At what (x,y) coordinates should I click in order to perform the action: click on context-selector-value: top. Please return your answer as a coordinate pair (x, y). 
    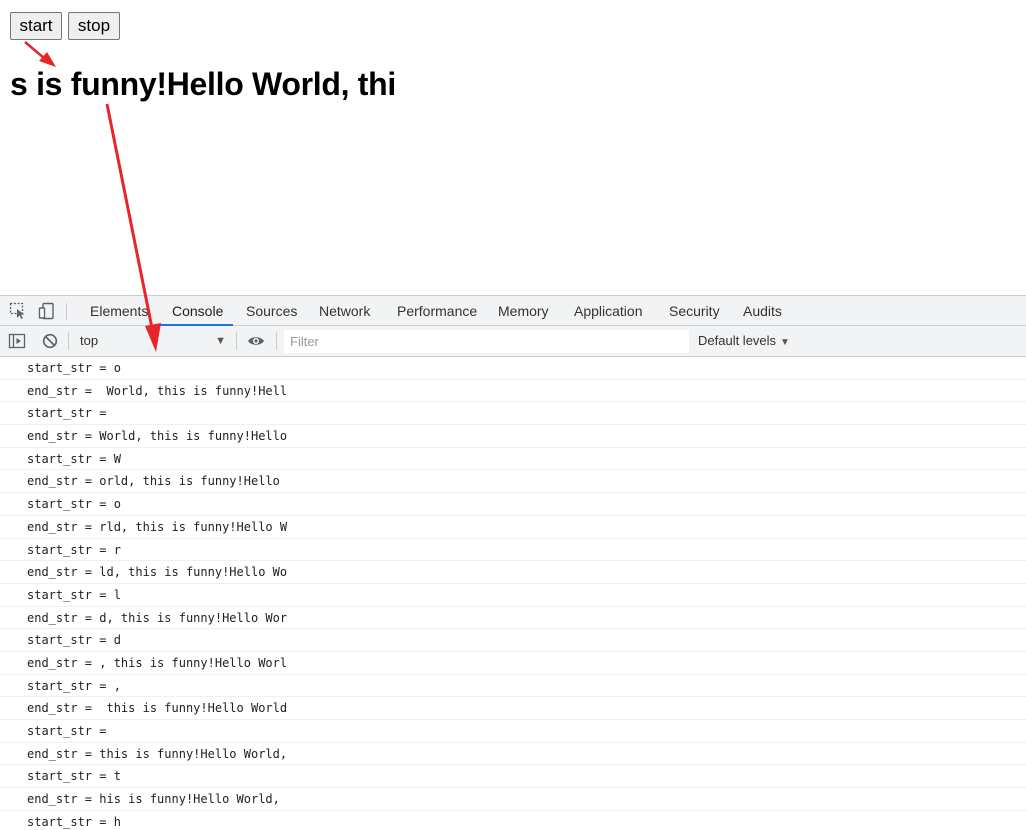
    Looking at the image, I should click on (89, 340).